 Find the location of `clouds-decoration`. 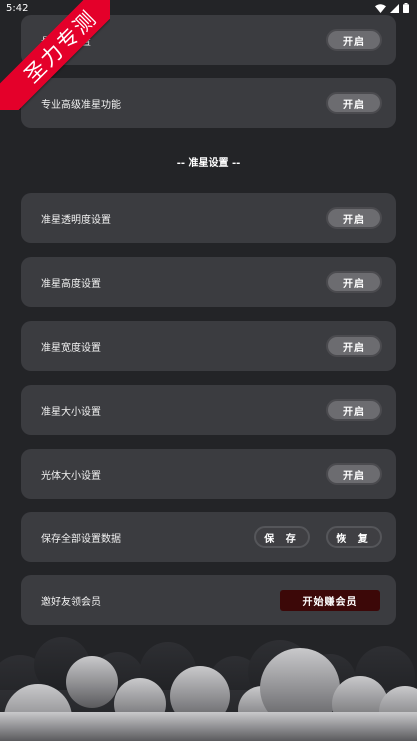

clouds-decoration is located at coordinates (208, 689).